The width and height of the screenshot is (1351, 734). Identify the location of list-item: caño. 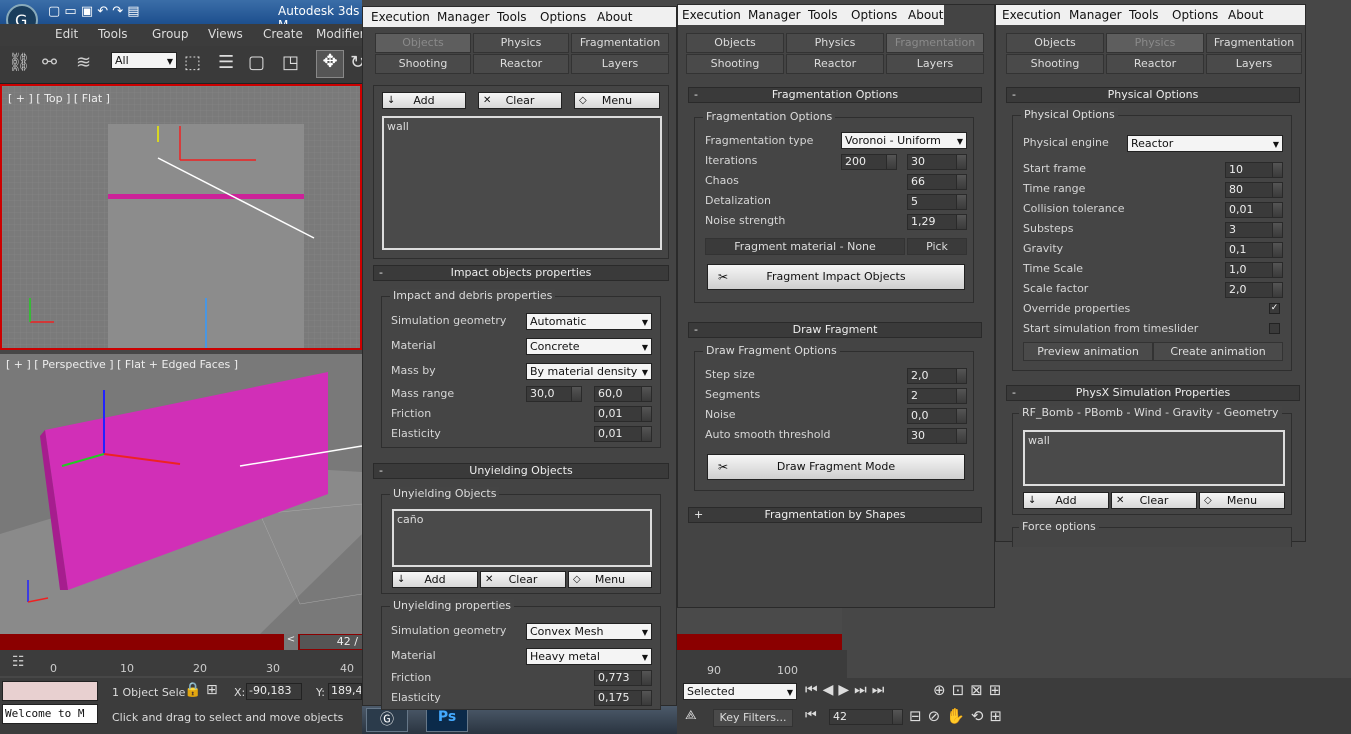
(522, 519).